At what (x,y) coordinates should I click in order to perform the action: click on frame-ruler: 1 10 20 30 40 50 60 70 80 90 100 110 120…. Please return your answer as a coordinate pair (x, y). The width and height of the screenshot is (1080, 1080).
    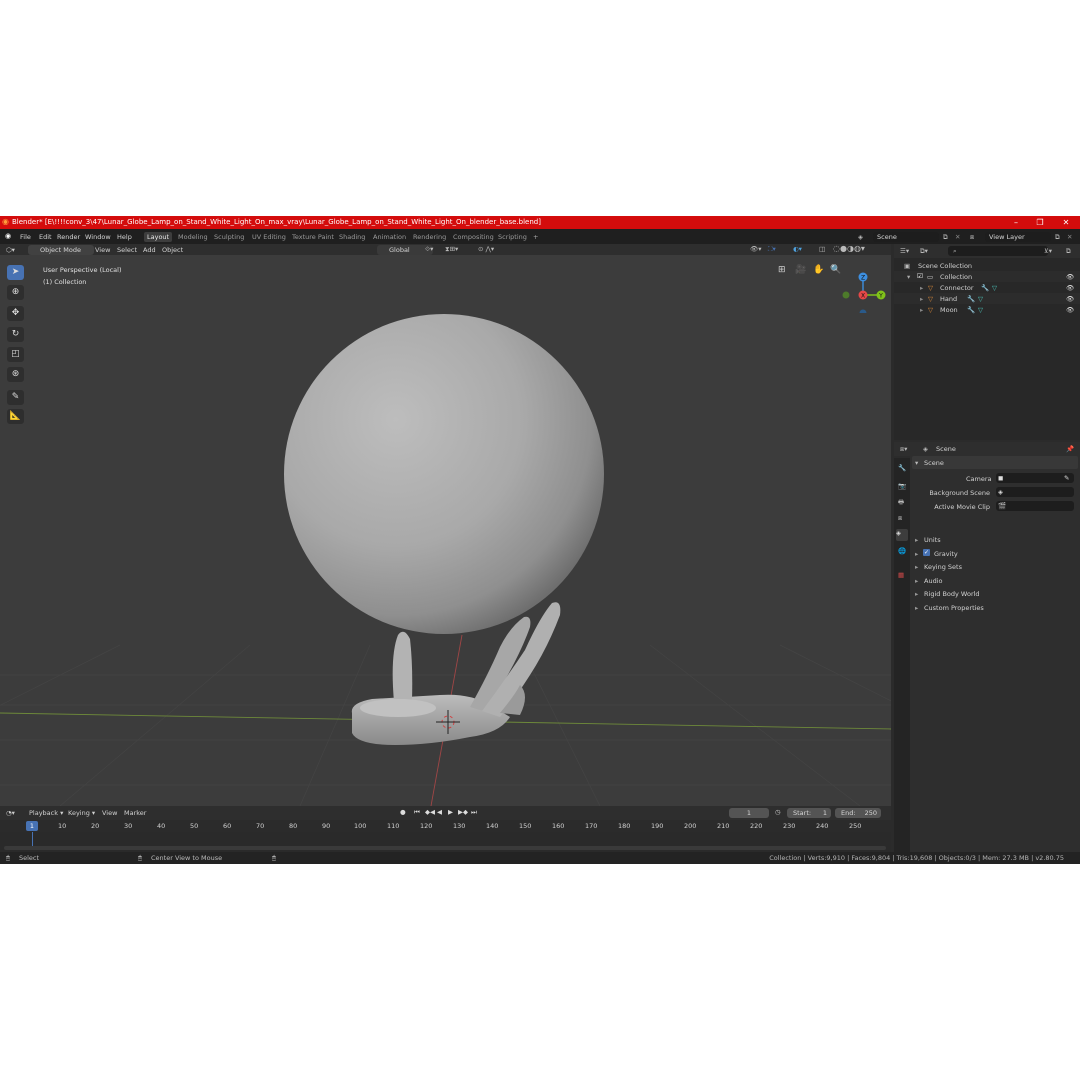
    Looking at the image, I should click on (445, 826).